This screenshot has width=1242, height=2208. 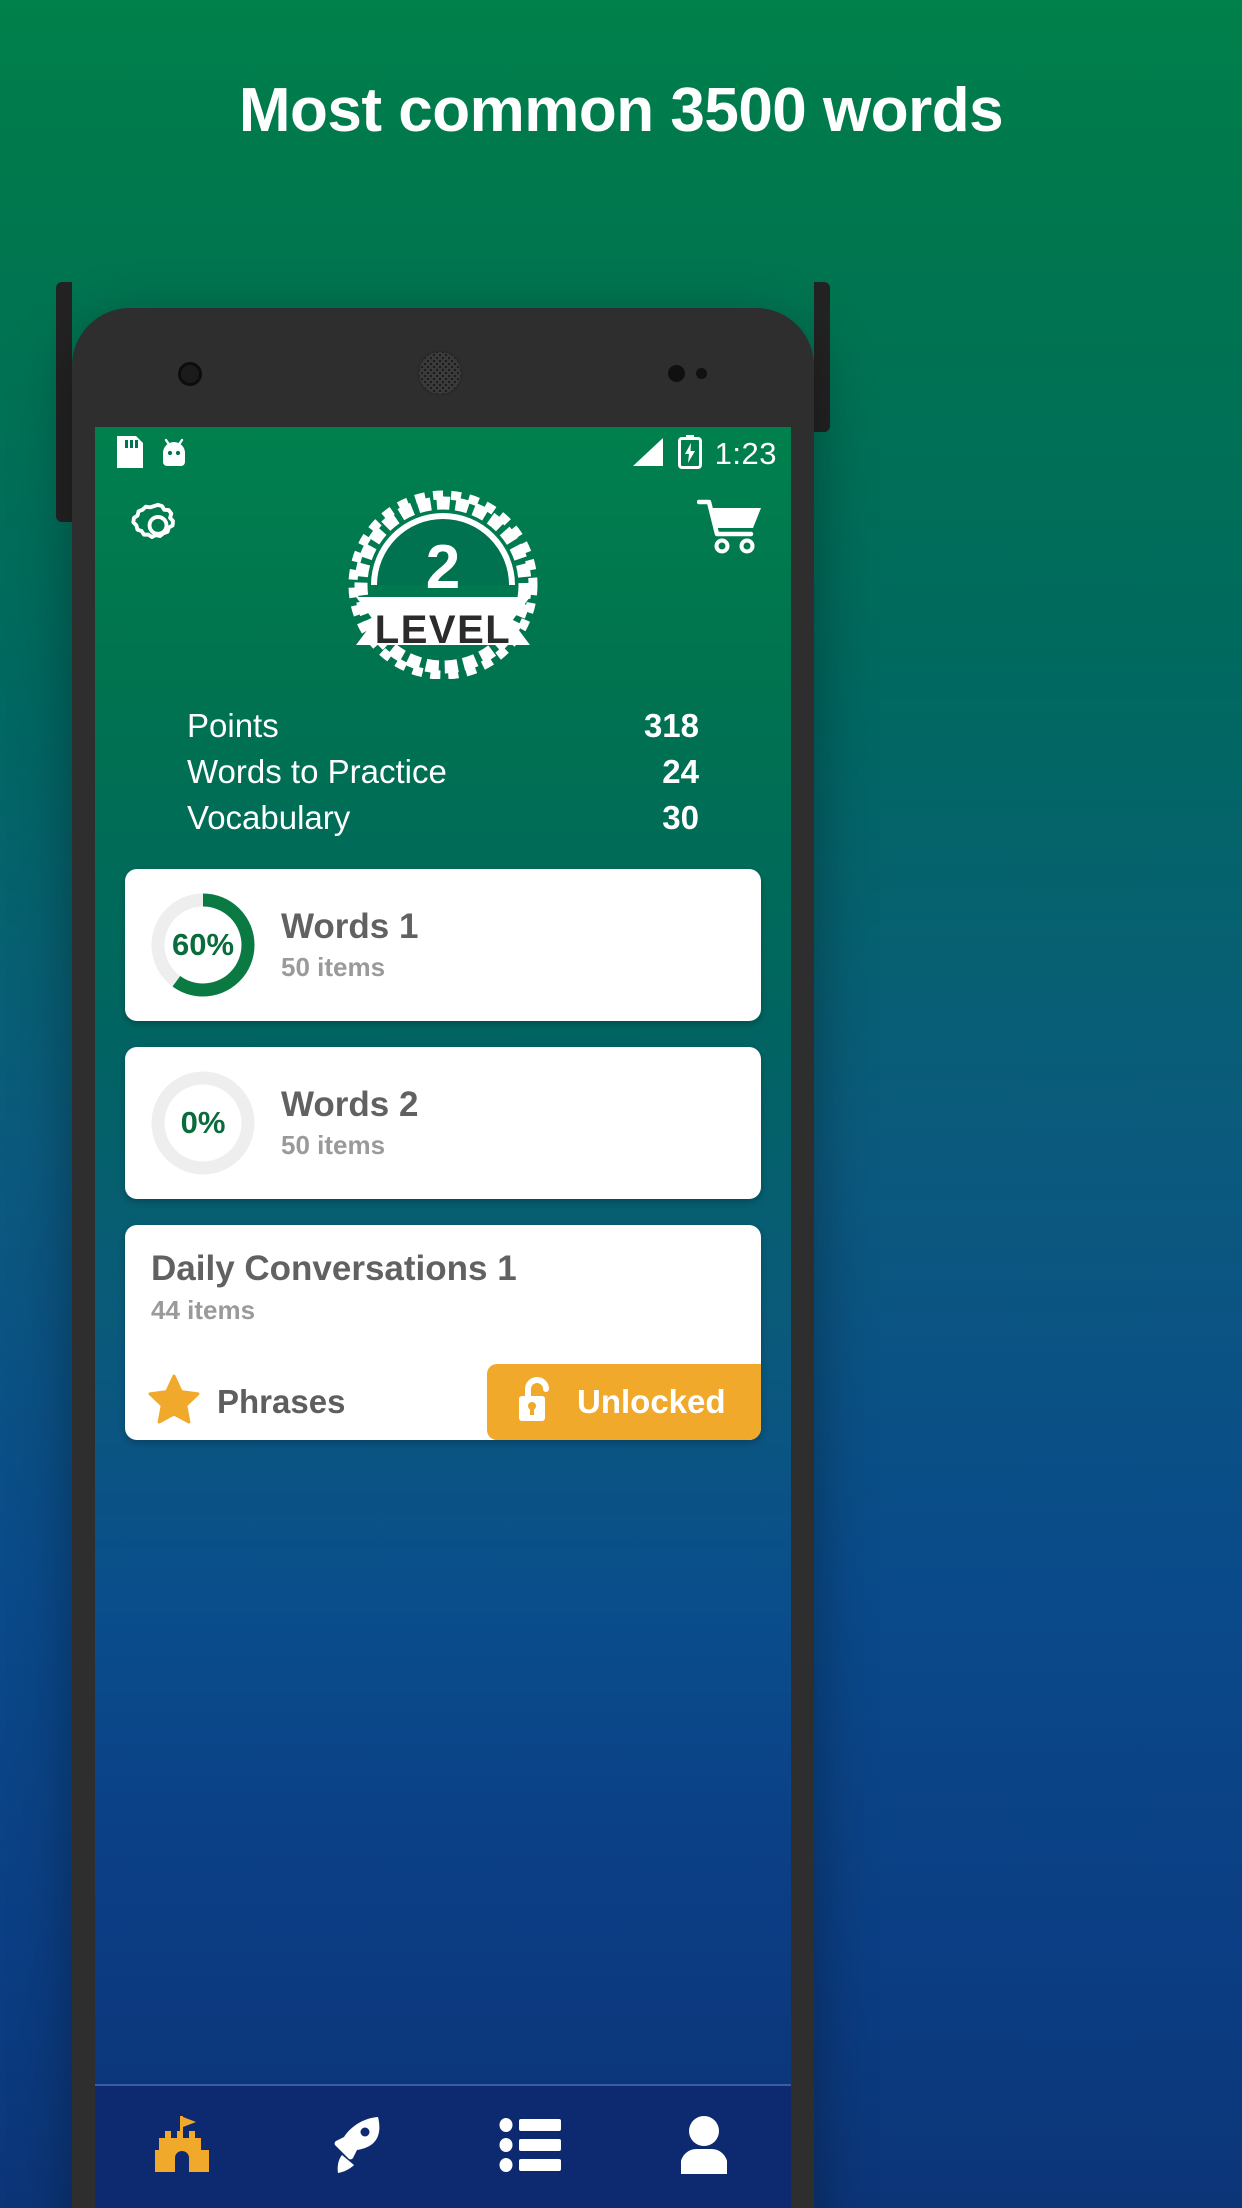 What do you see at coordinates (130, 454) in the screenshot?
I see `sd-card-icon` at bounding box center [130, 454].